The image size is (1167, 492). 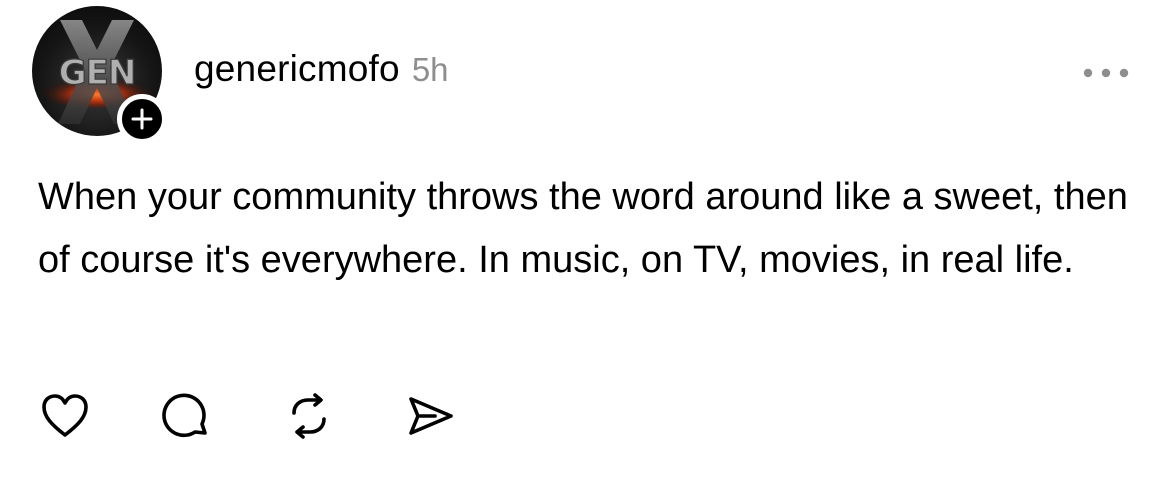 I want to click on heart-icon, so click(x=65, y=415).